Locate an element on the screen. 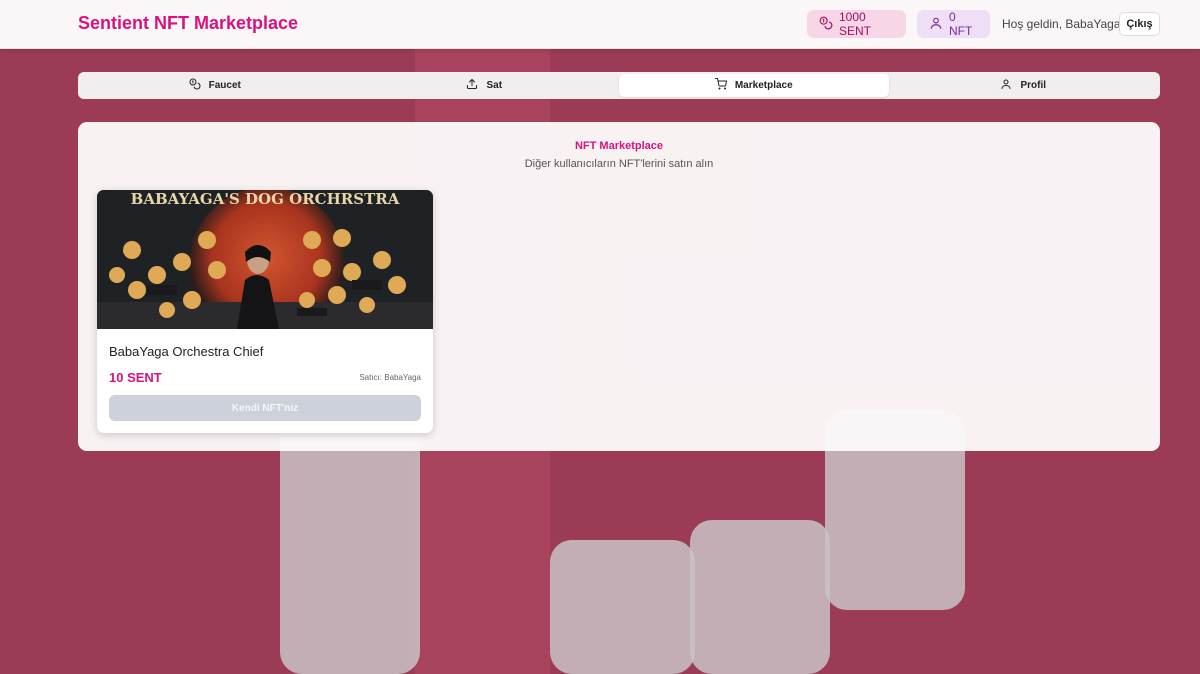  nft-image-caption: BABAYAGA'S DOG ORCHRSTRA is located at coordinates (265, 199).